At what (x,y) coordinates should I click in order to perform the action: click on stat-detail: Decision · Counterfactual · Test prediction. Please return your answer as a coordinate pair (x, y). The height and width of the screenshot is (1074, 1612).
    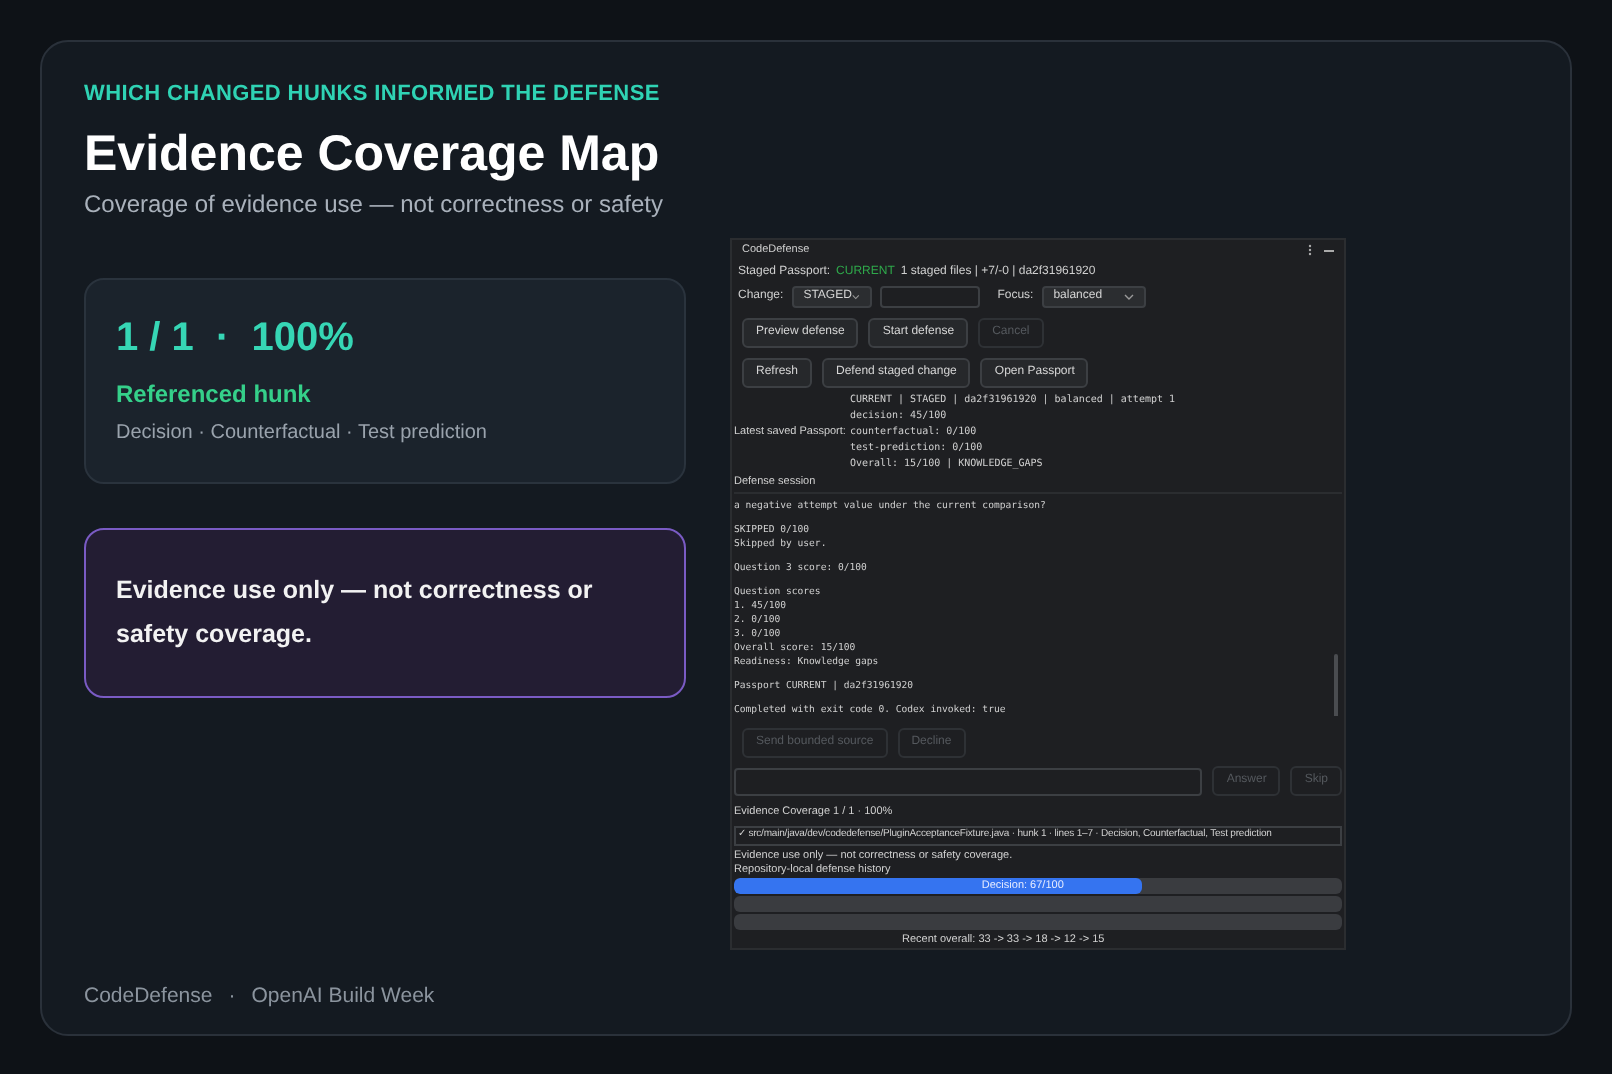
    Looking at the image, I should click on (302, 433).